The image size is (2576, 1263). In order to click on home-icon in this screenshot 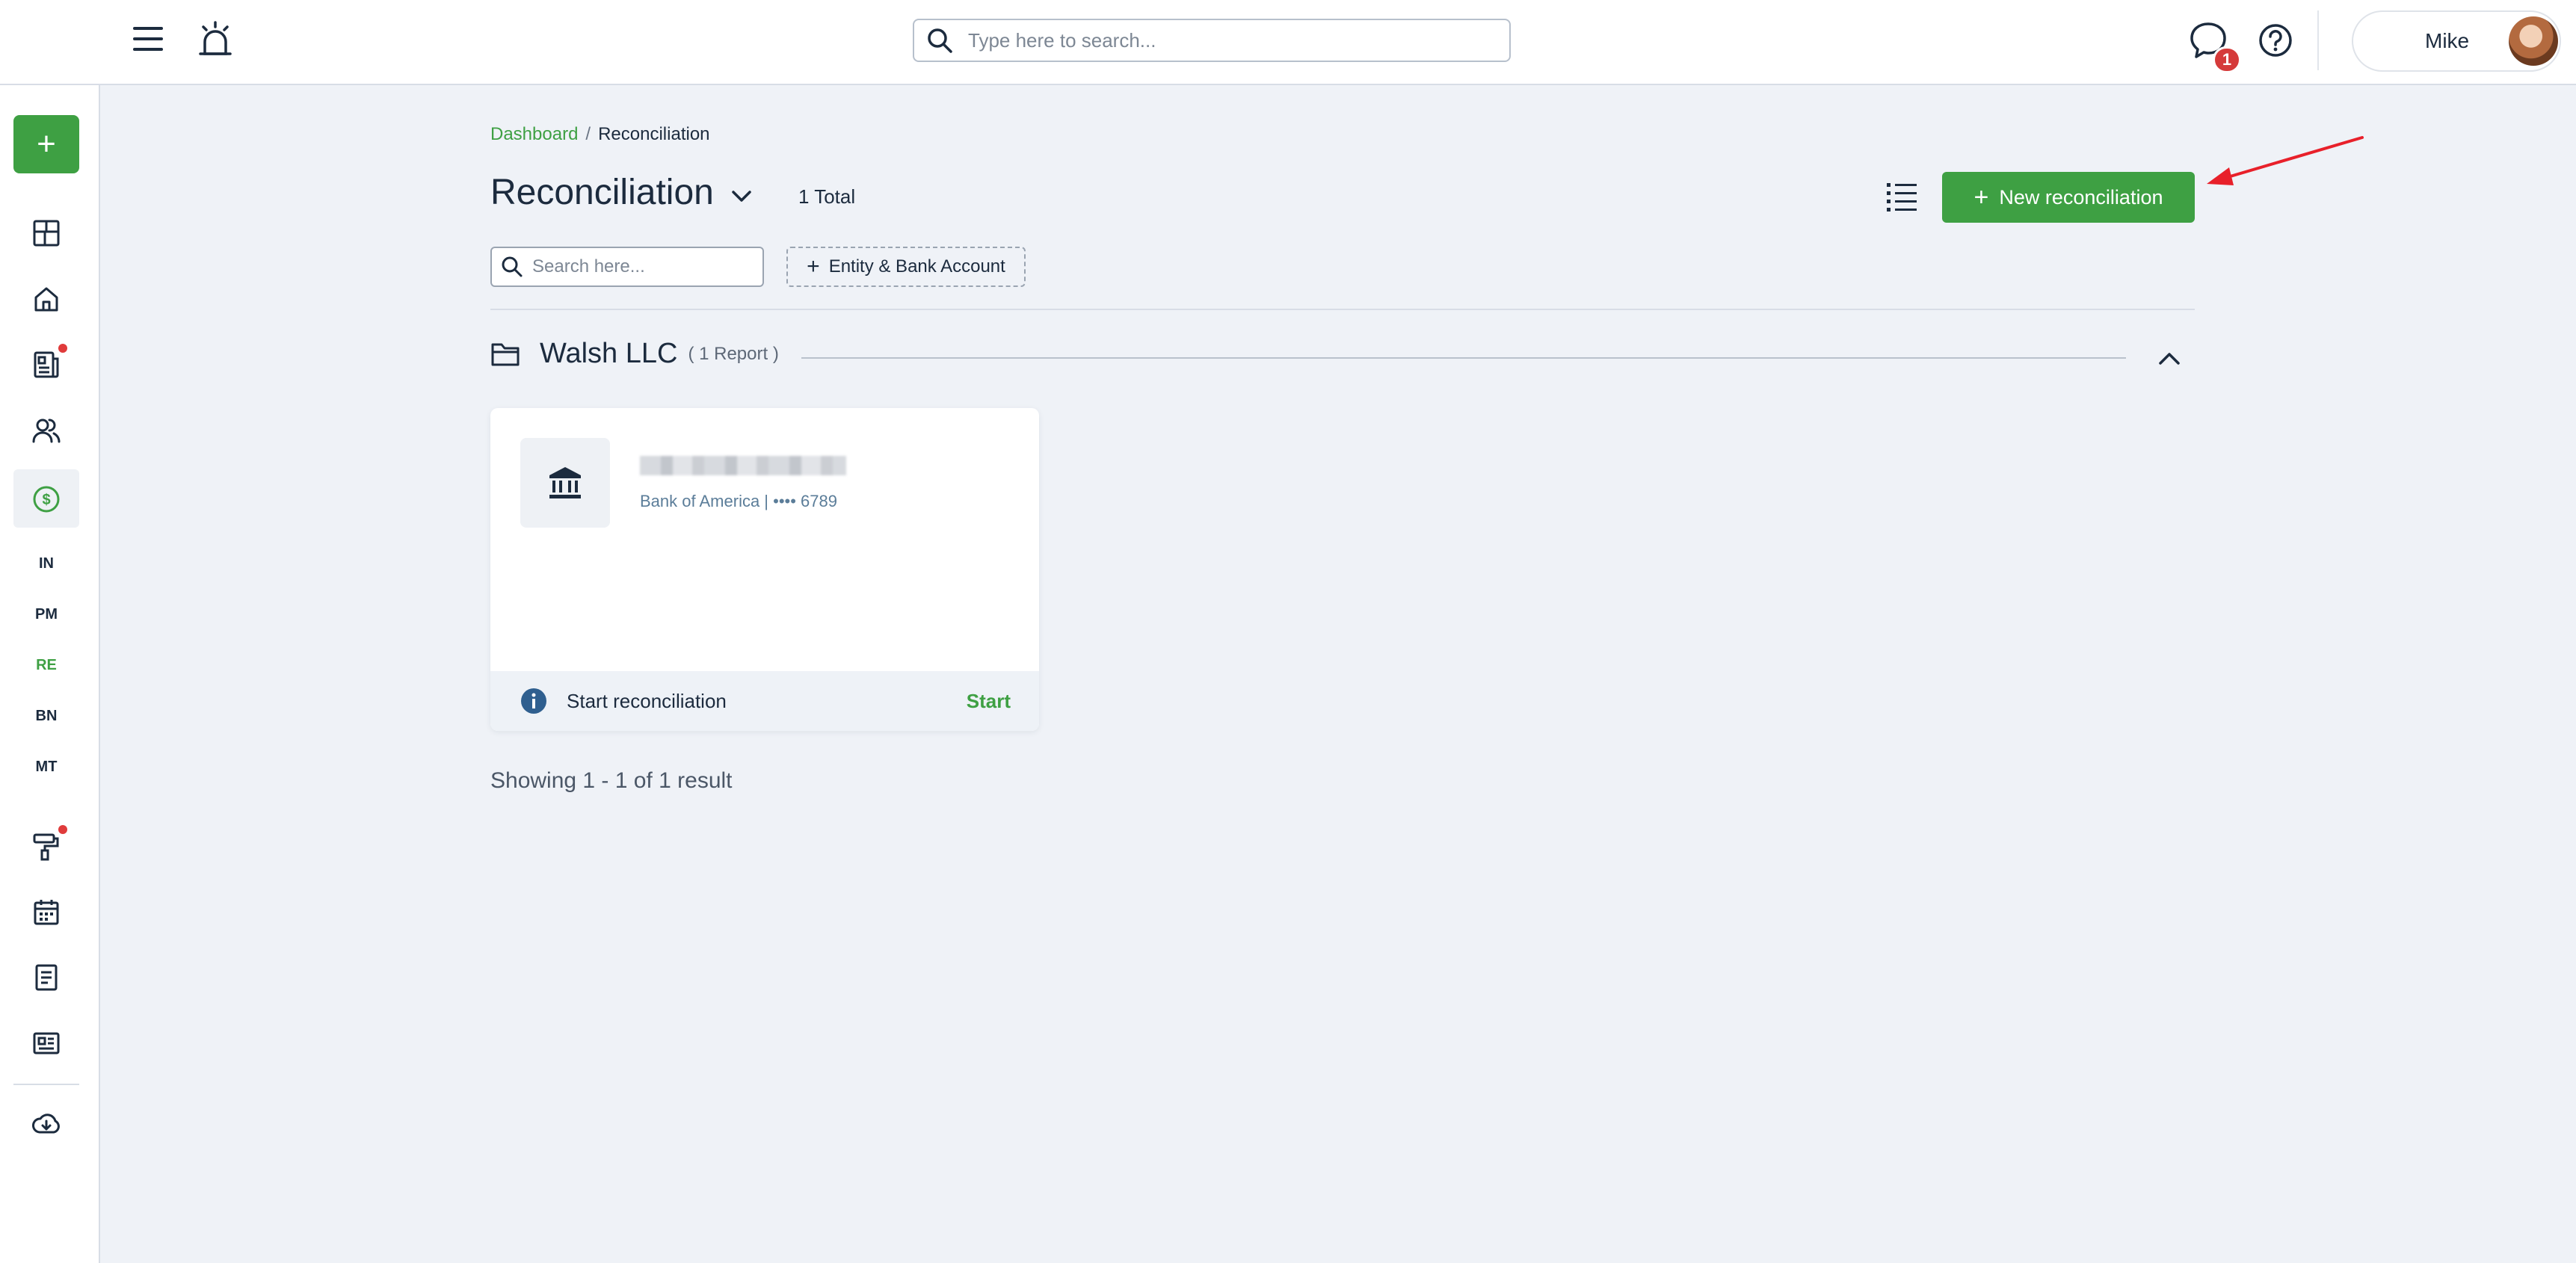, I will do `click(46, 299)`.